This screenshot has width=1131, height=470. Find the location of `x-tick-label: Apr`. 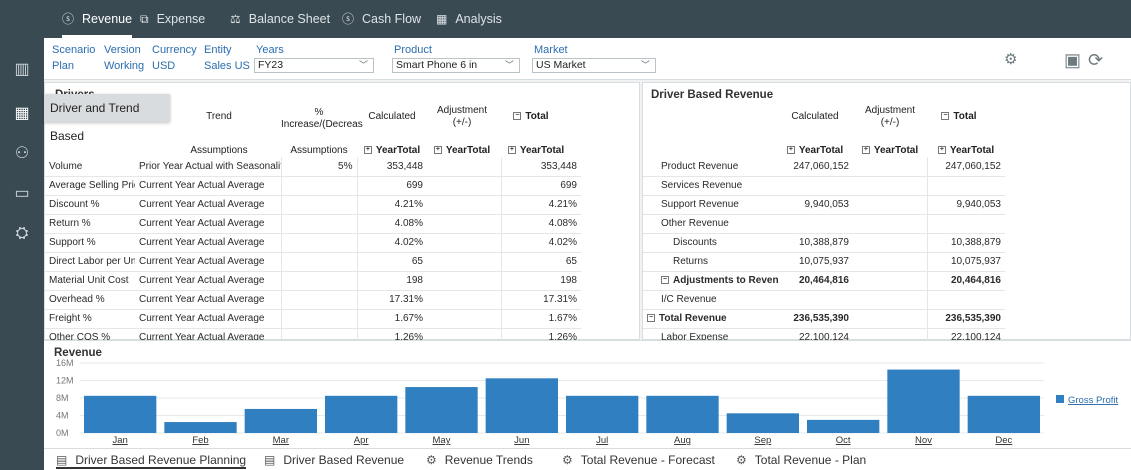

x-tick-label: Apr is located at coordinates (361, 440).